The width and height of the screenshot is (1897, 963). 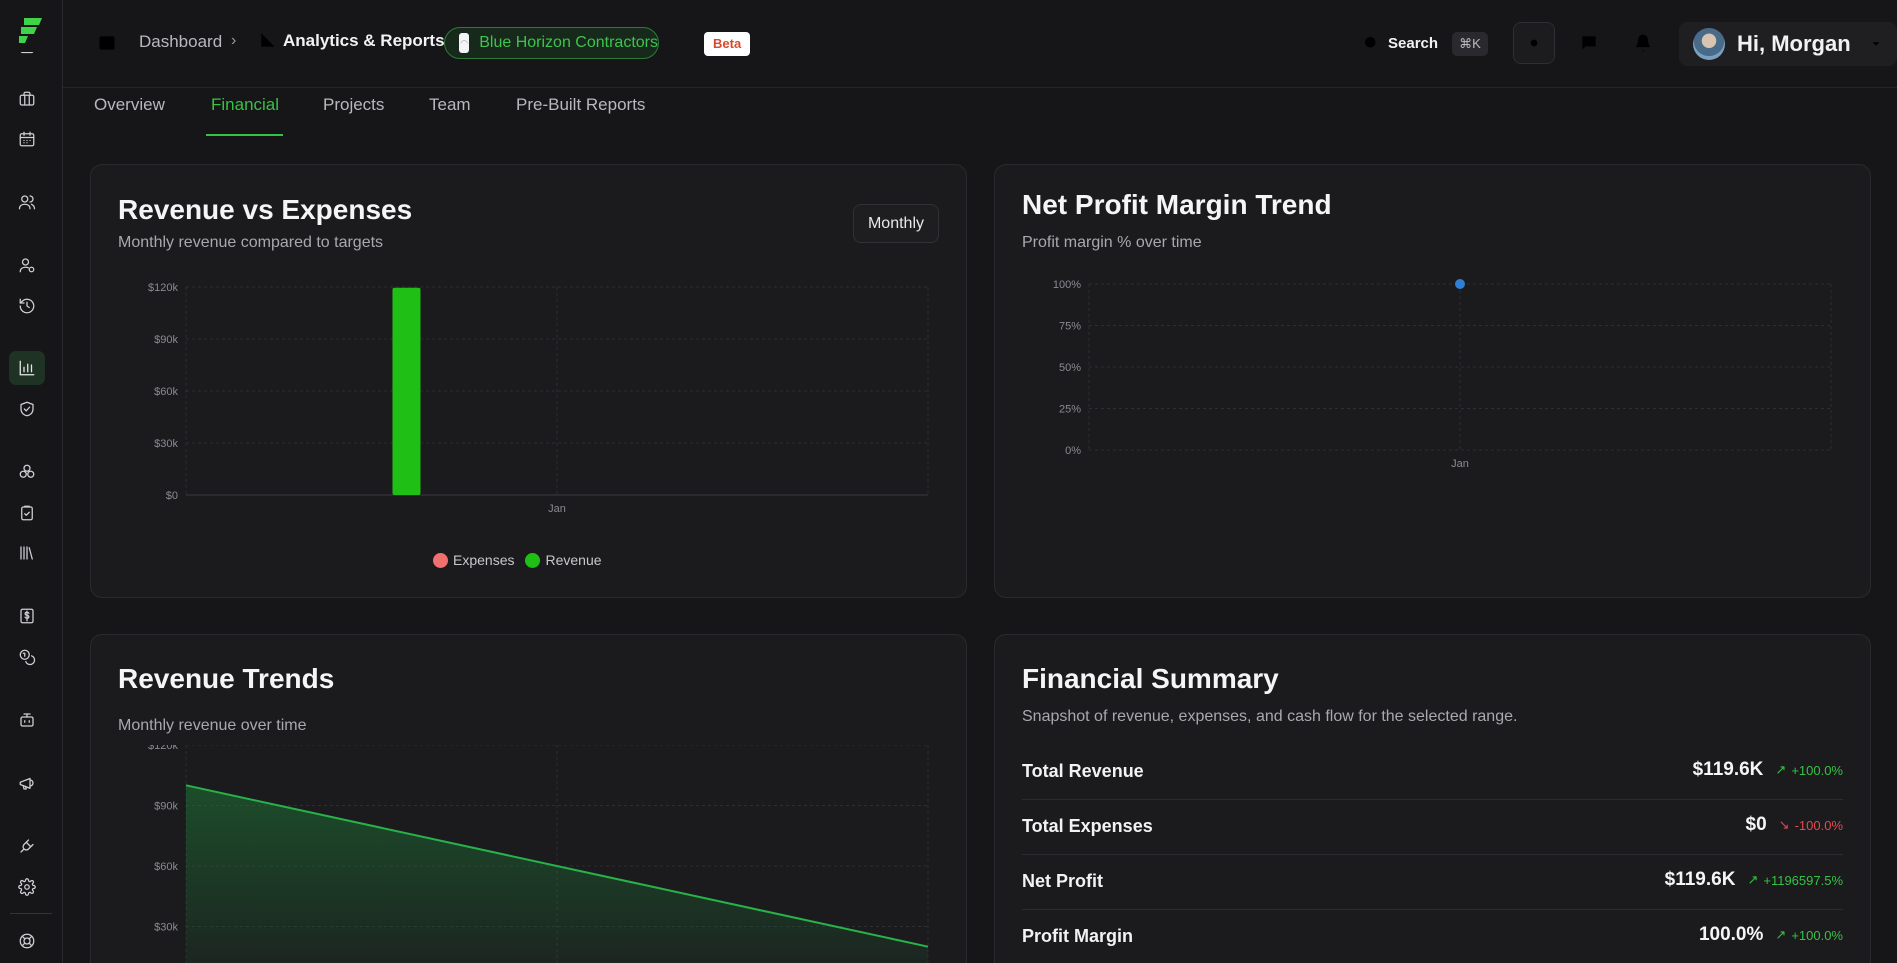 What do you see at coordinates (1432, 882) in the screenshot?
I see `summary-row-net-profit: Net Profit $119.6K ↗ +1196597.5%` at bounding box center [1432, 882].